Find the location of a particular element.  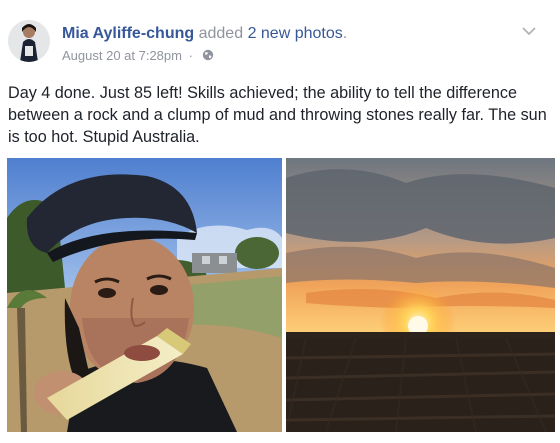

timestamp-link: August 20 at 7:28pm is located at coordinates (122, 55).